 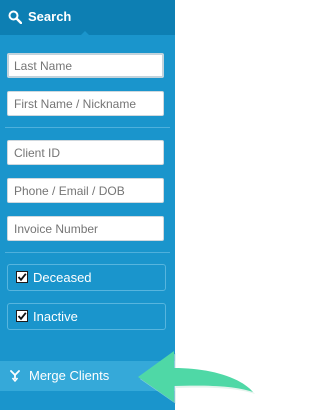 What do you see at coordinates (196, 377) in the screenshot?
I see `pointer-arrow-icon` at bounding box center [196, 377].